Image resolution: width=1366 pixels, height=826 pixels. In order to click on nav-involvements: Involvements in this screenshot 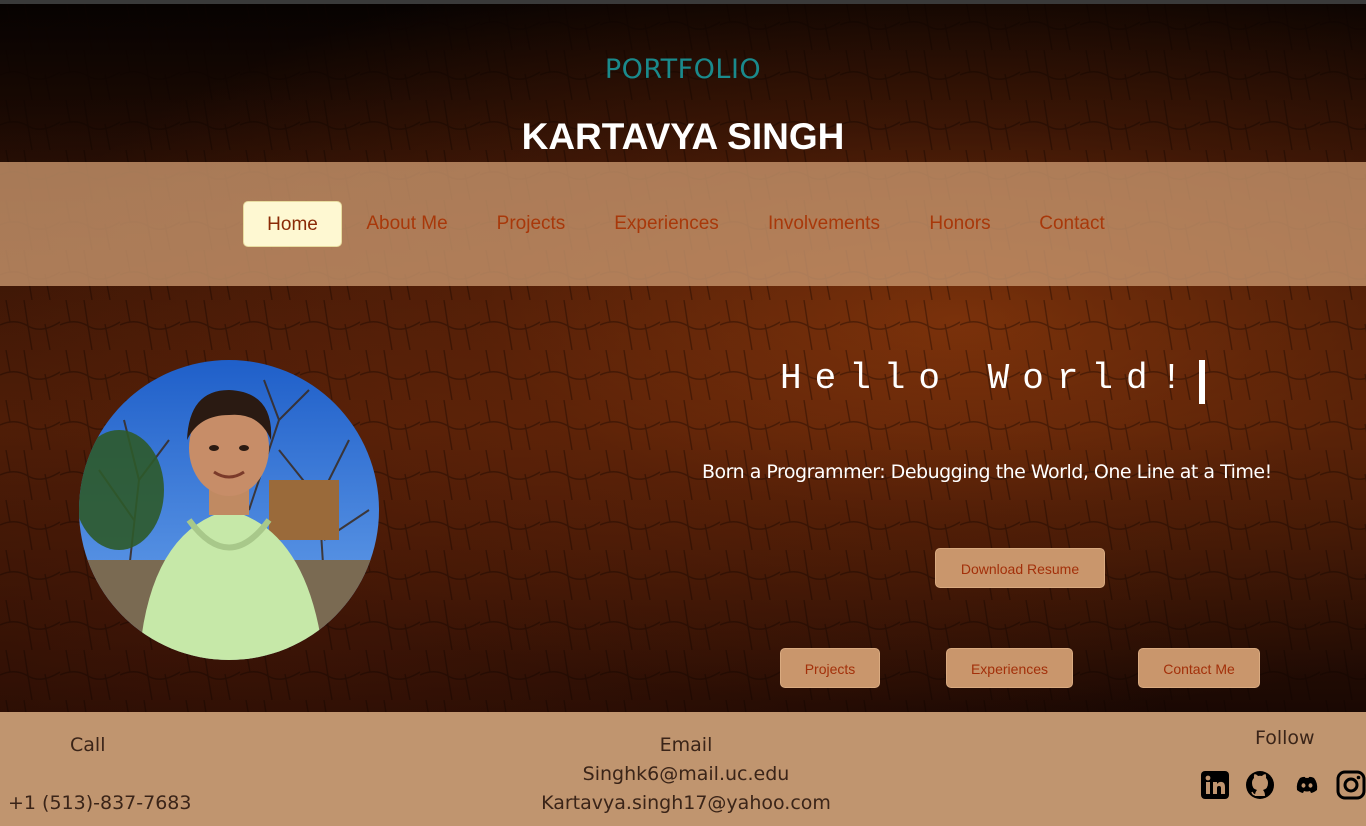, I will do `click(824, 224)`.